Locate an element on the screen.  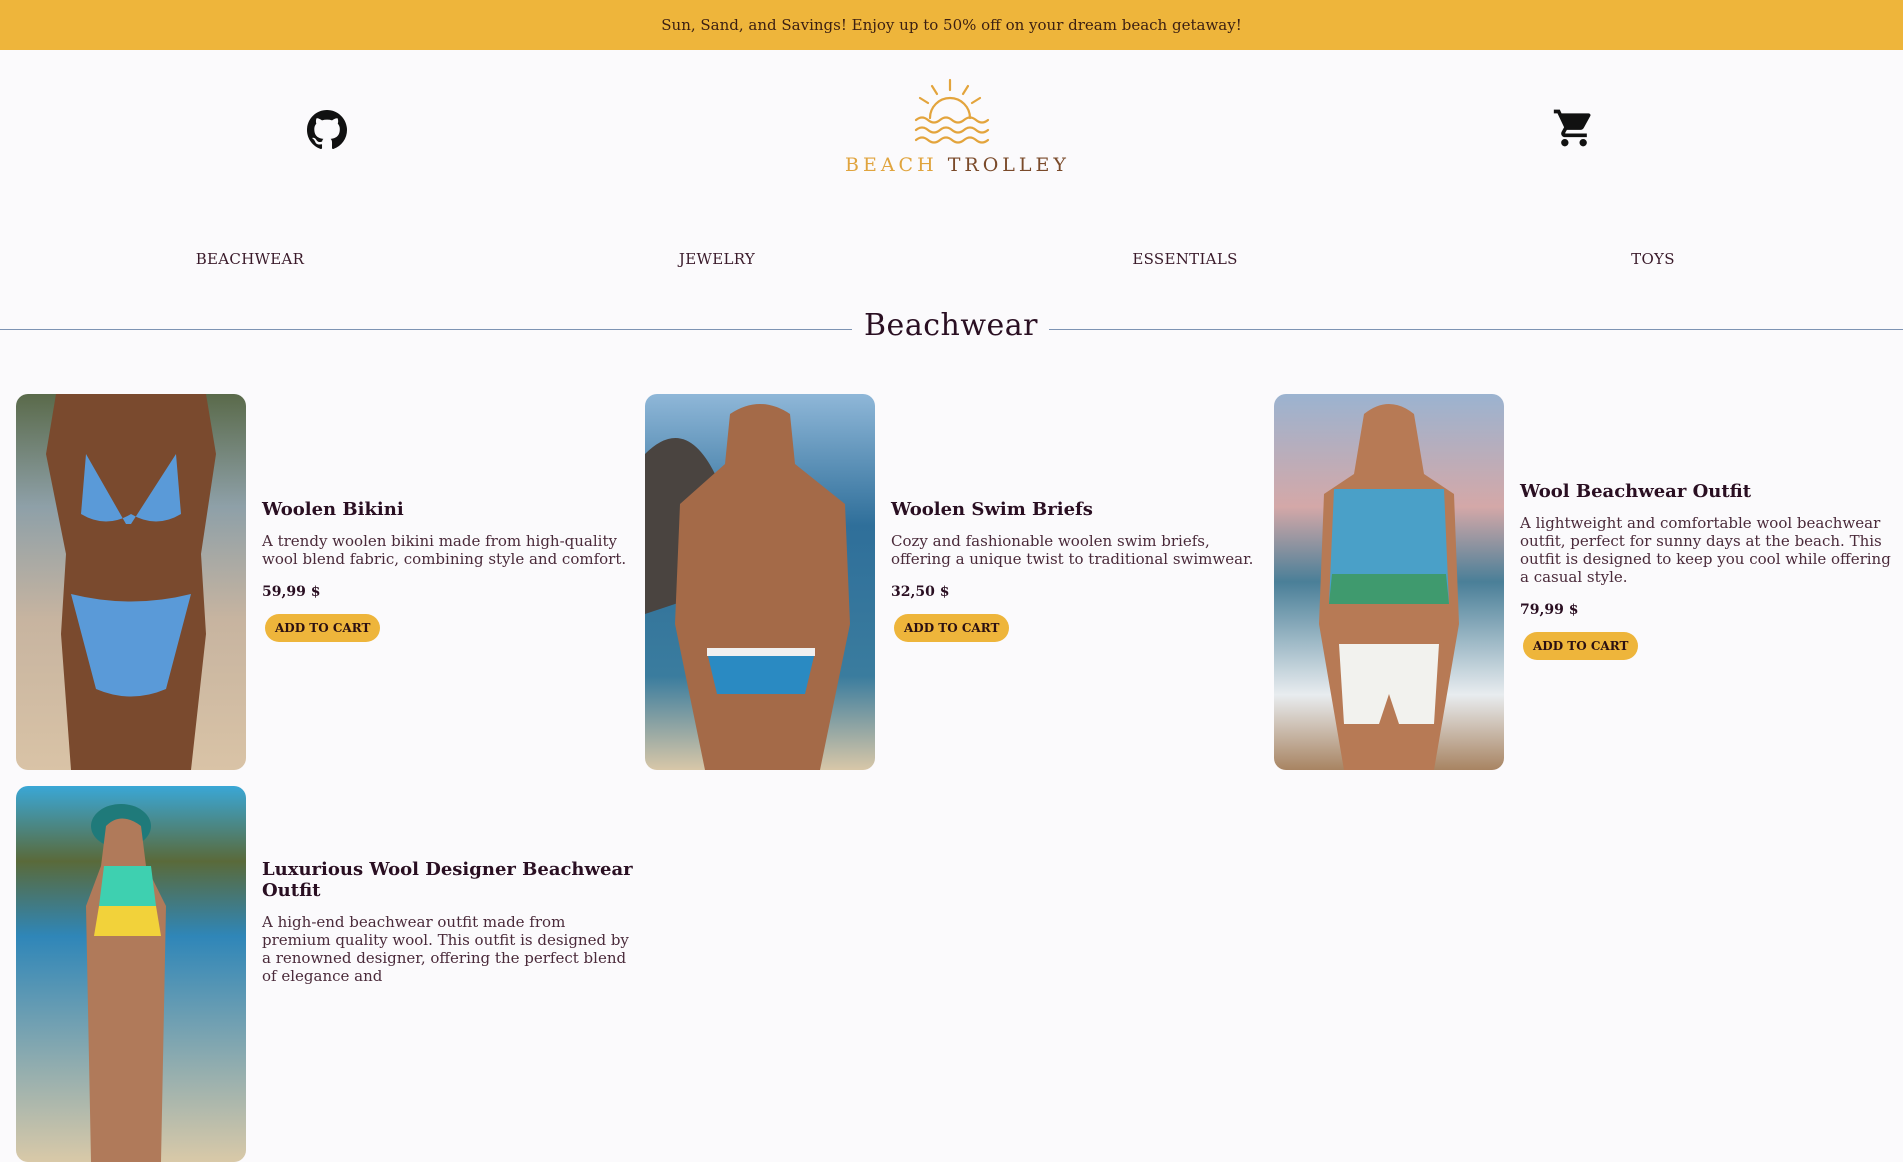
nav-item-beachwear: BEACHWEAR is located at coordinates (250, 259).